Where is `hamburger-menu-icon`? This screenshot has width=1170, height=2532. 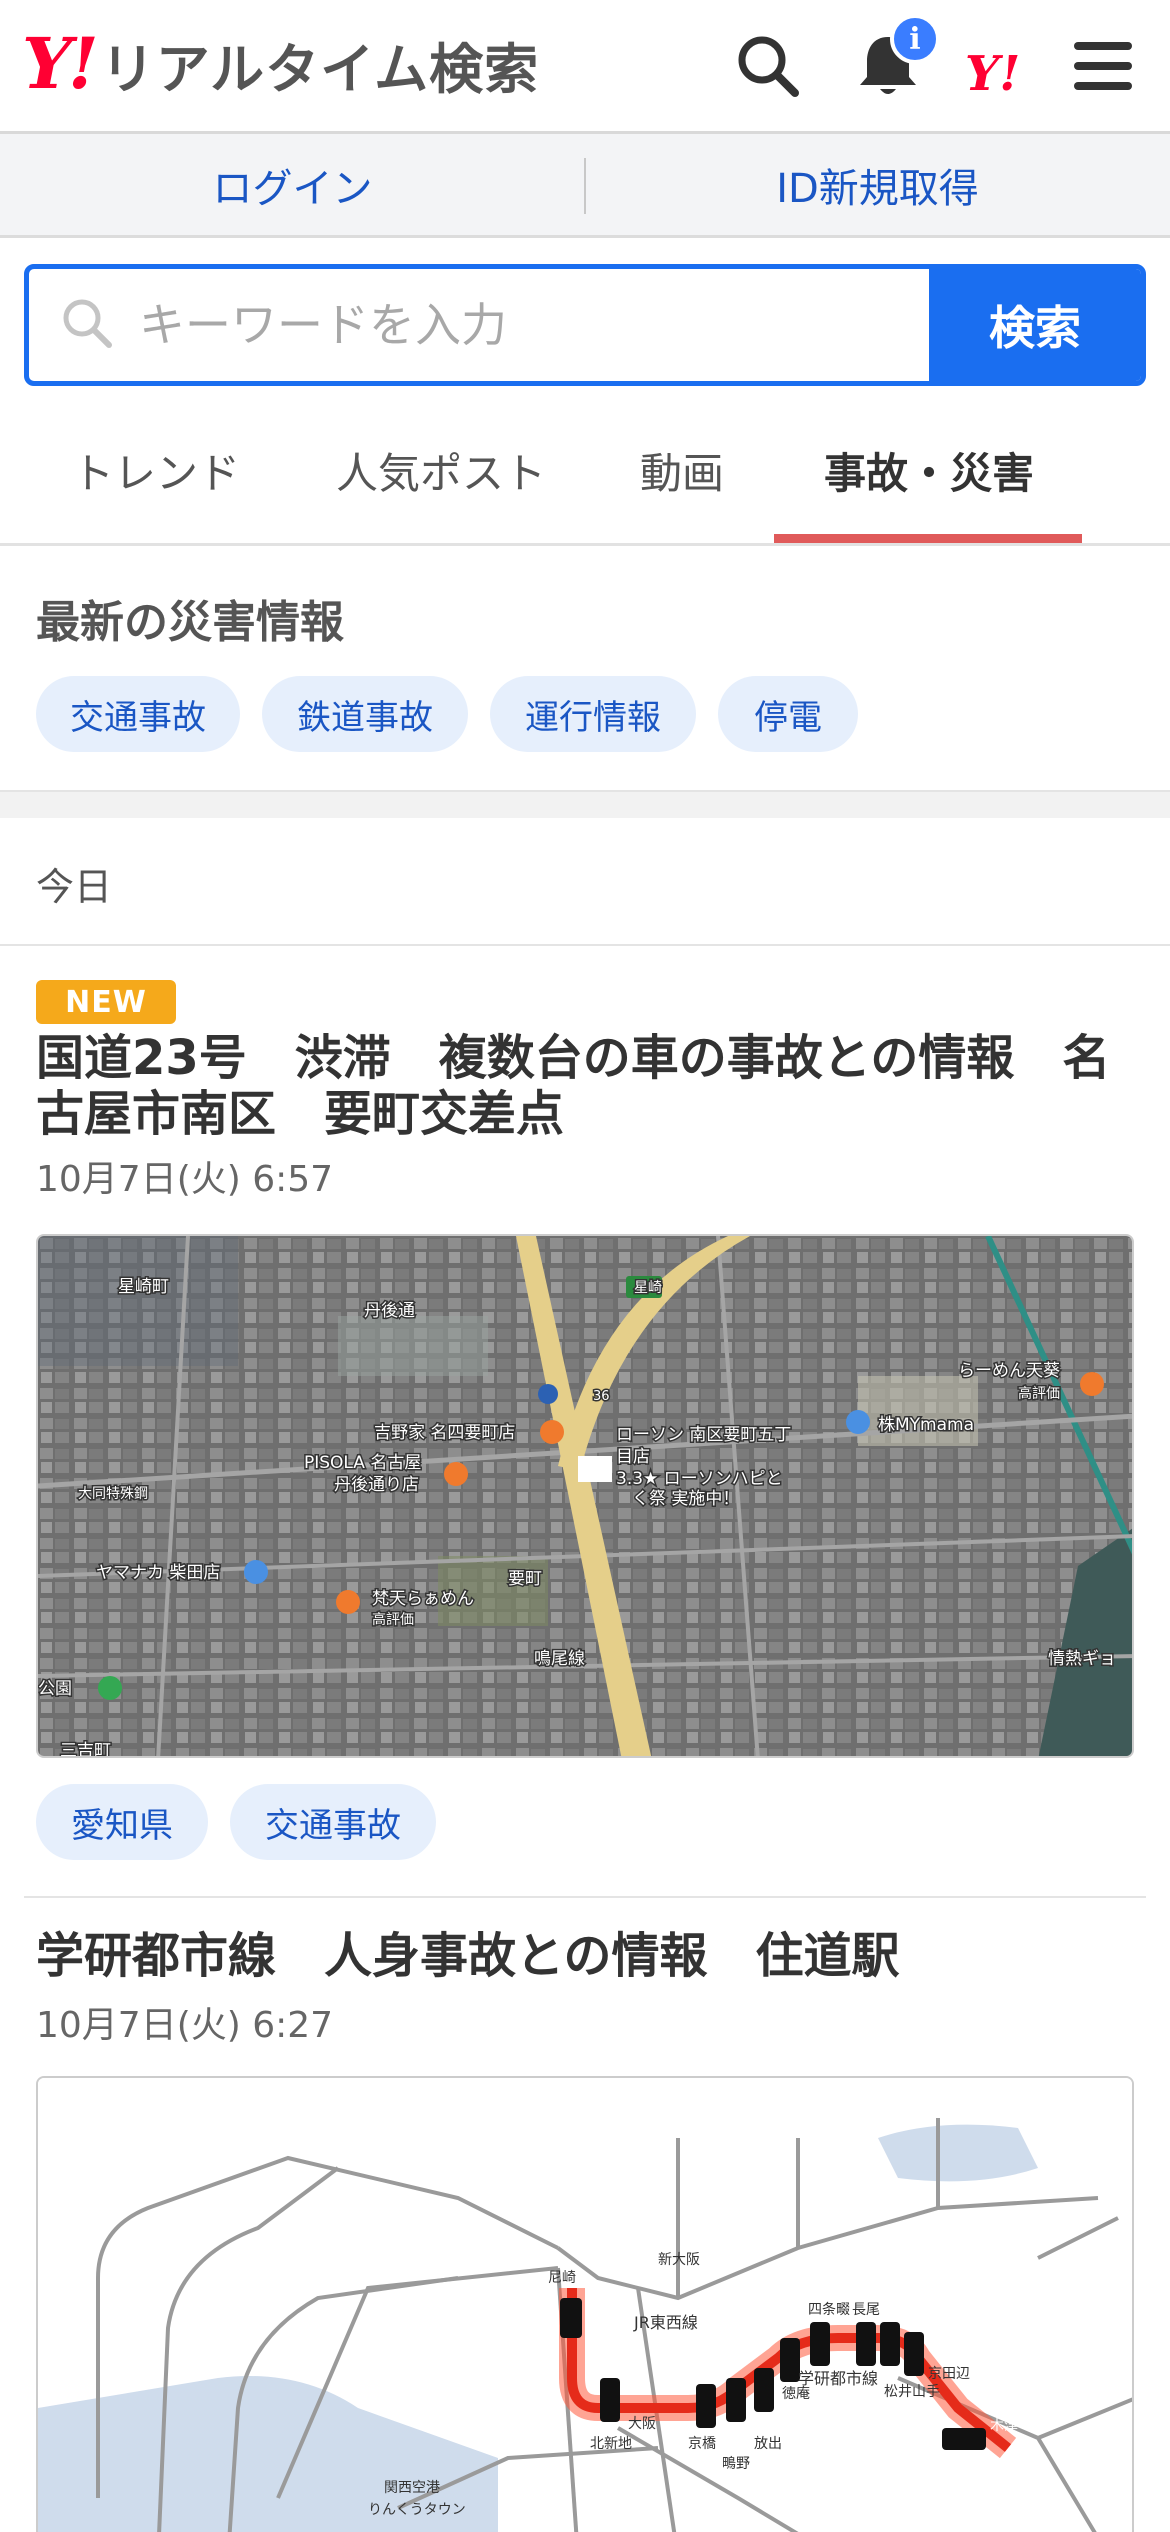
hamburger-menu-icon is located at coordinates (1103, 66).